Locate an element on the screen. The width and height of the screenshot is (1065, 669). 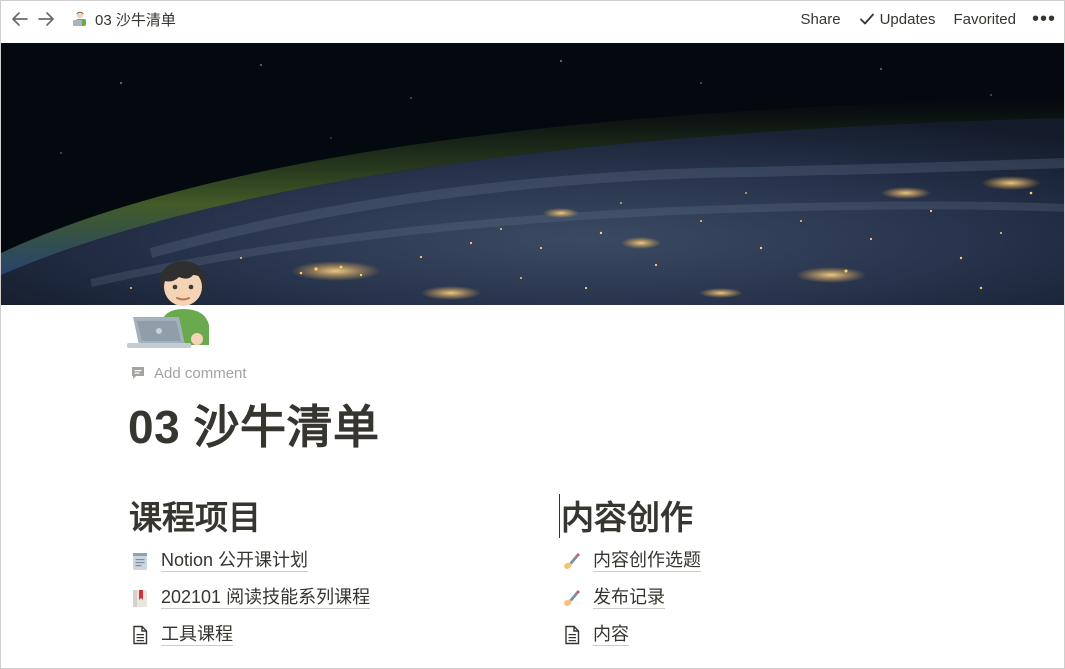
page-link-content: 内容 is located at coordinates (761, 634).